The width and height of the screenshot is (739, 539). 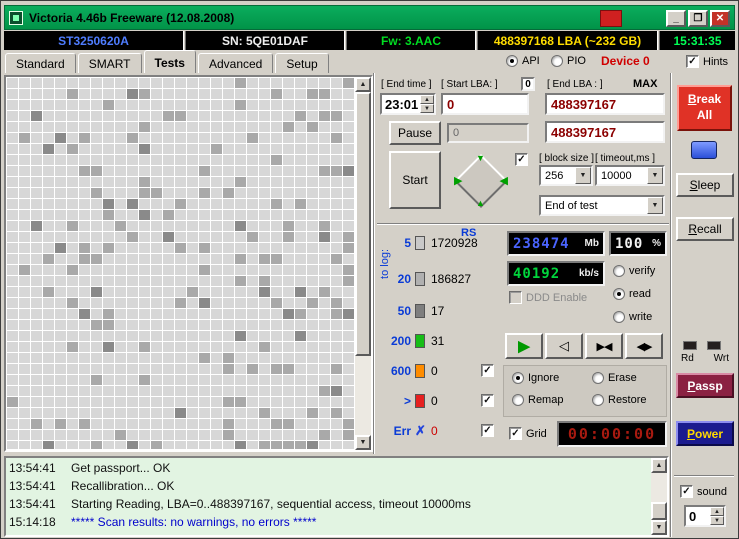 What do you see at coordinates (619, 317) in the screenshot?
I see `write-radio` at bounding box center [619, 317].